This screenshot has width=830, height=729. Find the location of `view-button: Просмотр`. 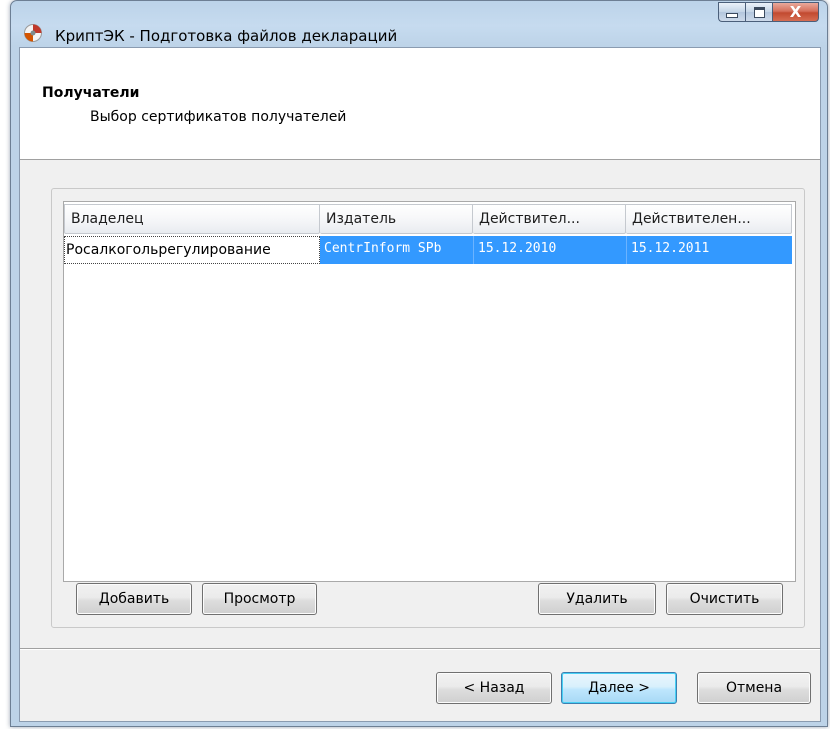

view-button: Просмотр is located at coordinates (259, 599).